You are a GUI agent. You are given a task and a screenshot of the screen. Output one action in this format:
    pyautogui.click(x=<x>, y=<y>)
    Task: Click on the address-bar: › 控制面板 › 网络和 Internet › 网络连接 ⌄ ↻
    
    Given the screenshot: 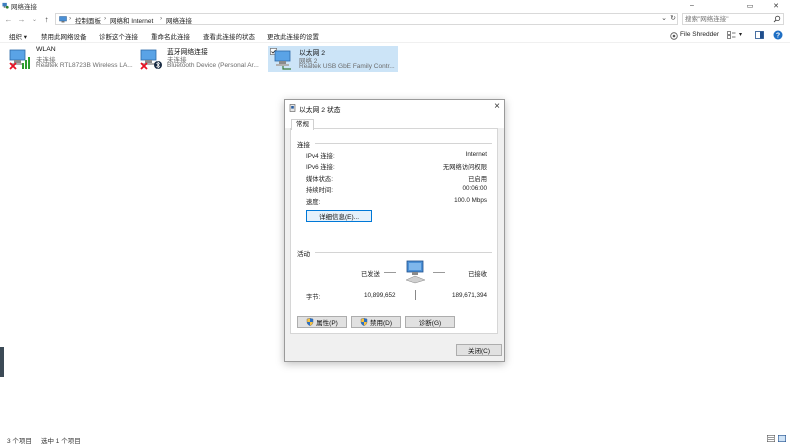 What is the action you would take?
    pyautogui.click(x=366, y=19)
    